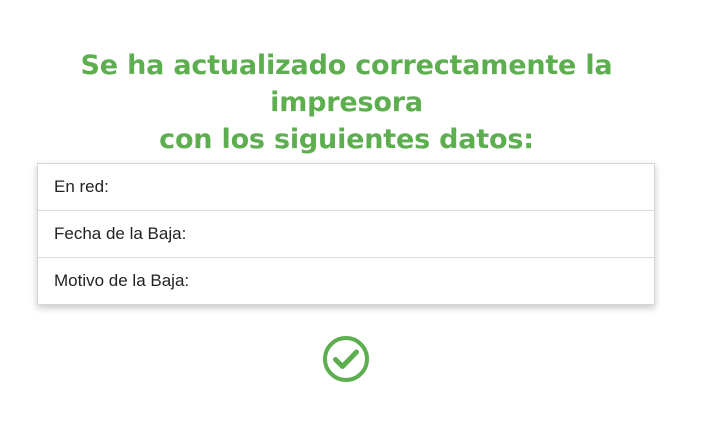  Describe the element at coordinates (120, 233) in the screenshot. I see `detail-label-fecha-baja: Fecha de la Baja:` at that location.